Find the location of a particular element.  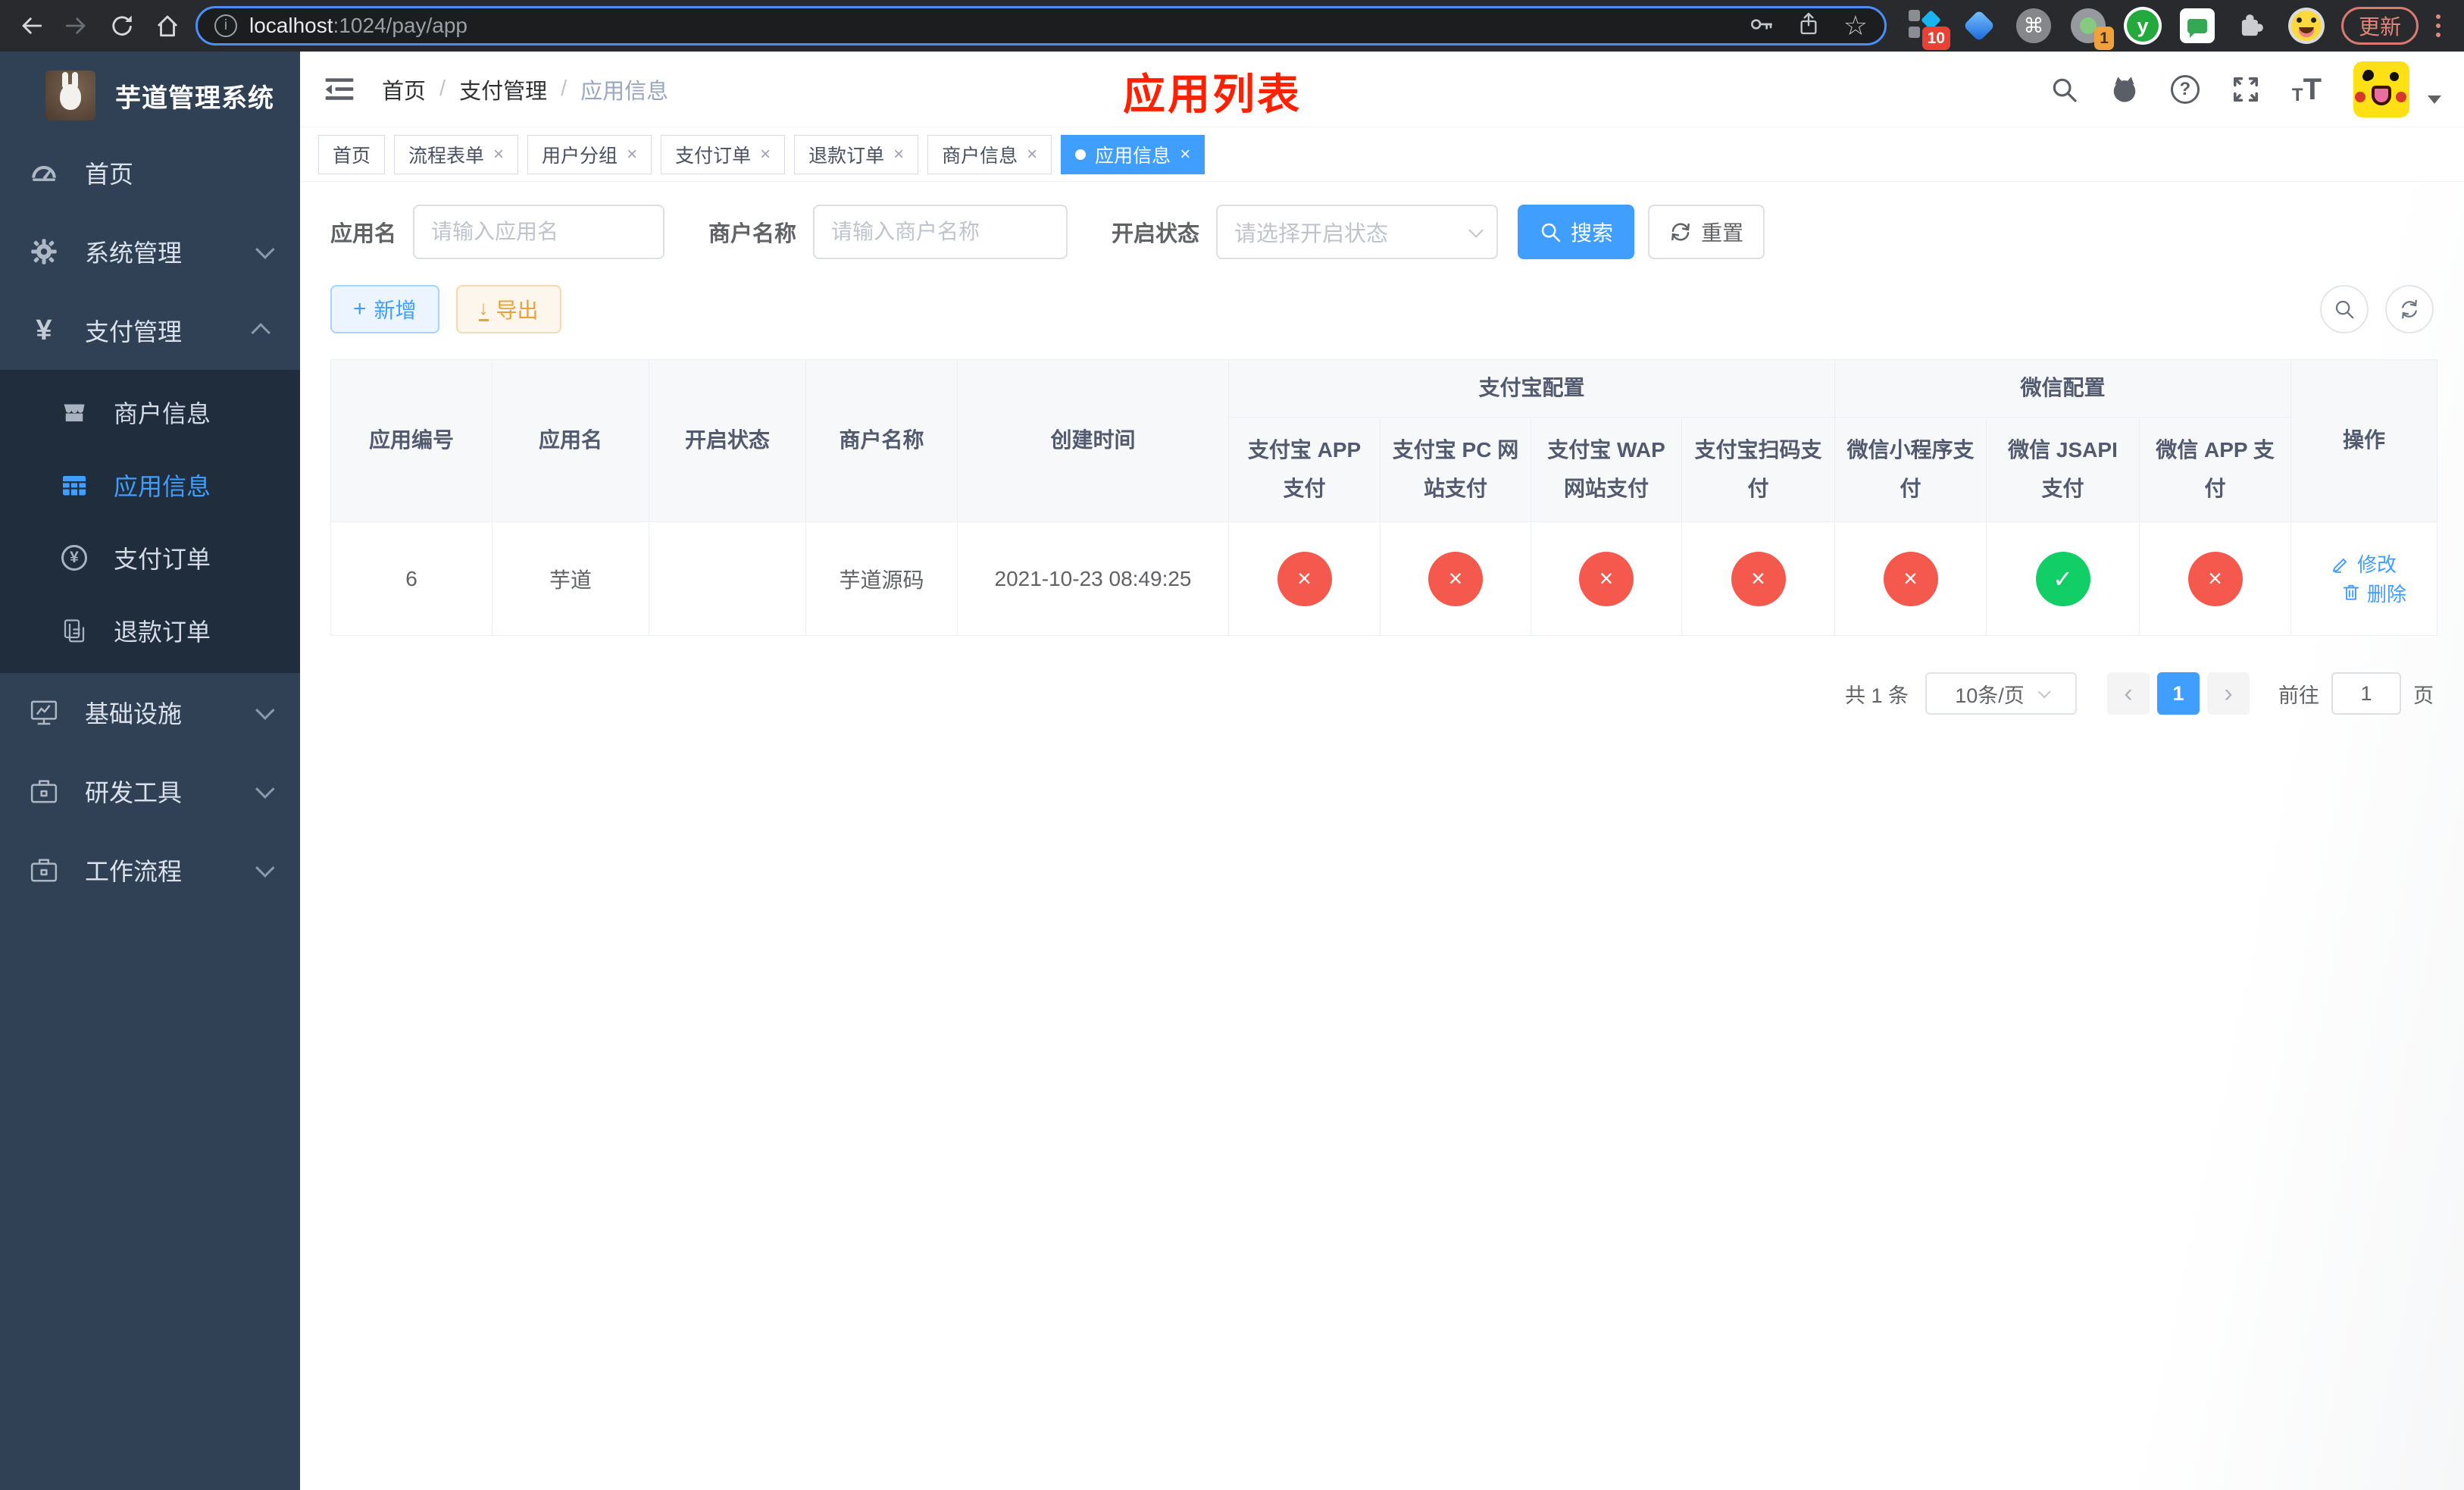

sidebar-item-workflow: 工作流程 is located at coordinates (150, 870).